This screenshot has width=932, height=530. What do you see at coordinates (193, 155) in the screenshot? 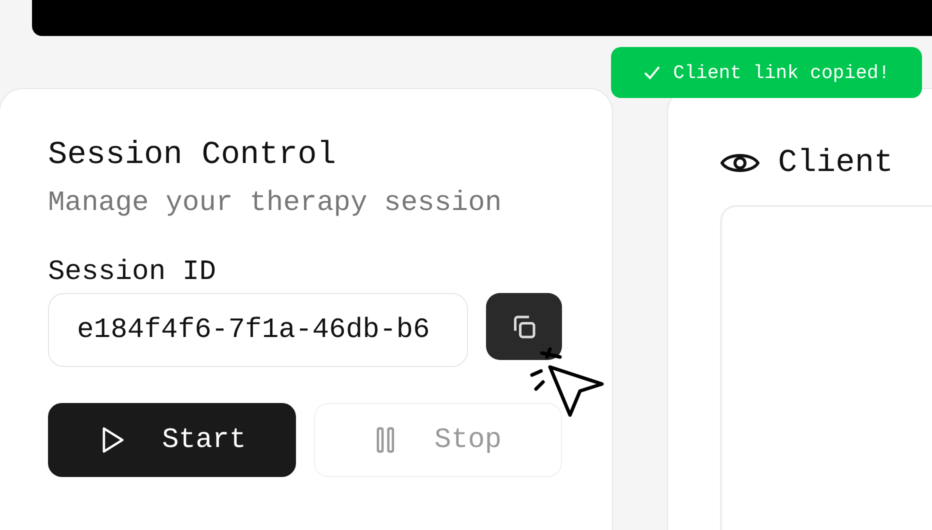
I see `card-title: Session Control` at bounding box center [193, 155].